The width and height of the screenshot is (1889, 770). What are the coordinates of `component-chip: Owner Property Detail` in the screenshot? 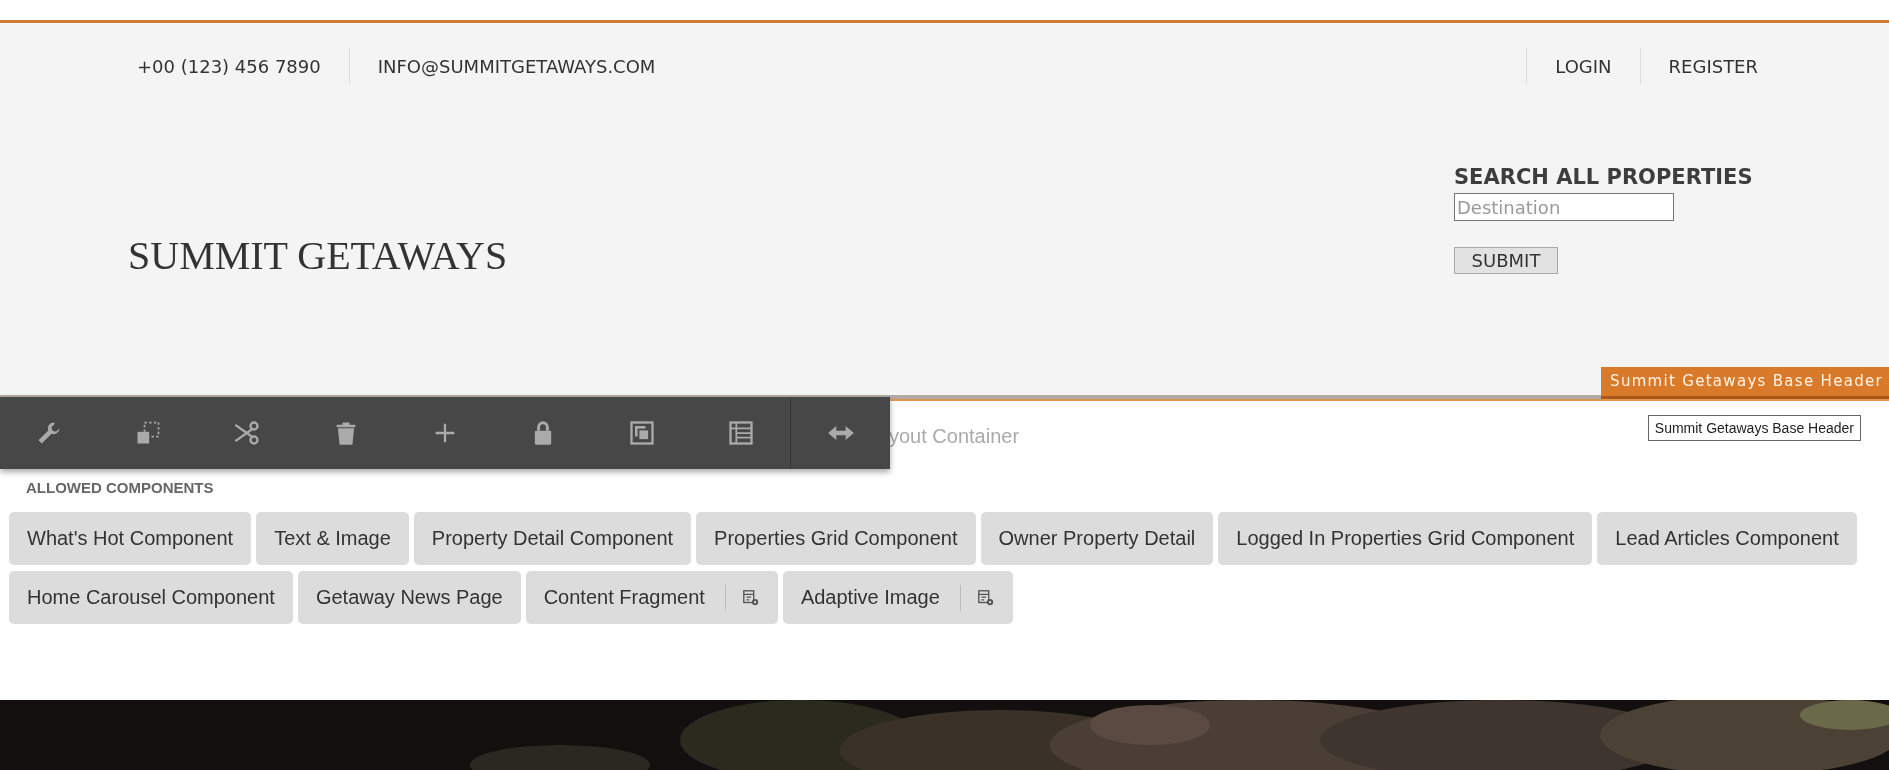 It's located at (1097, 538).